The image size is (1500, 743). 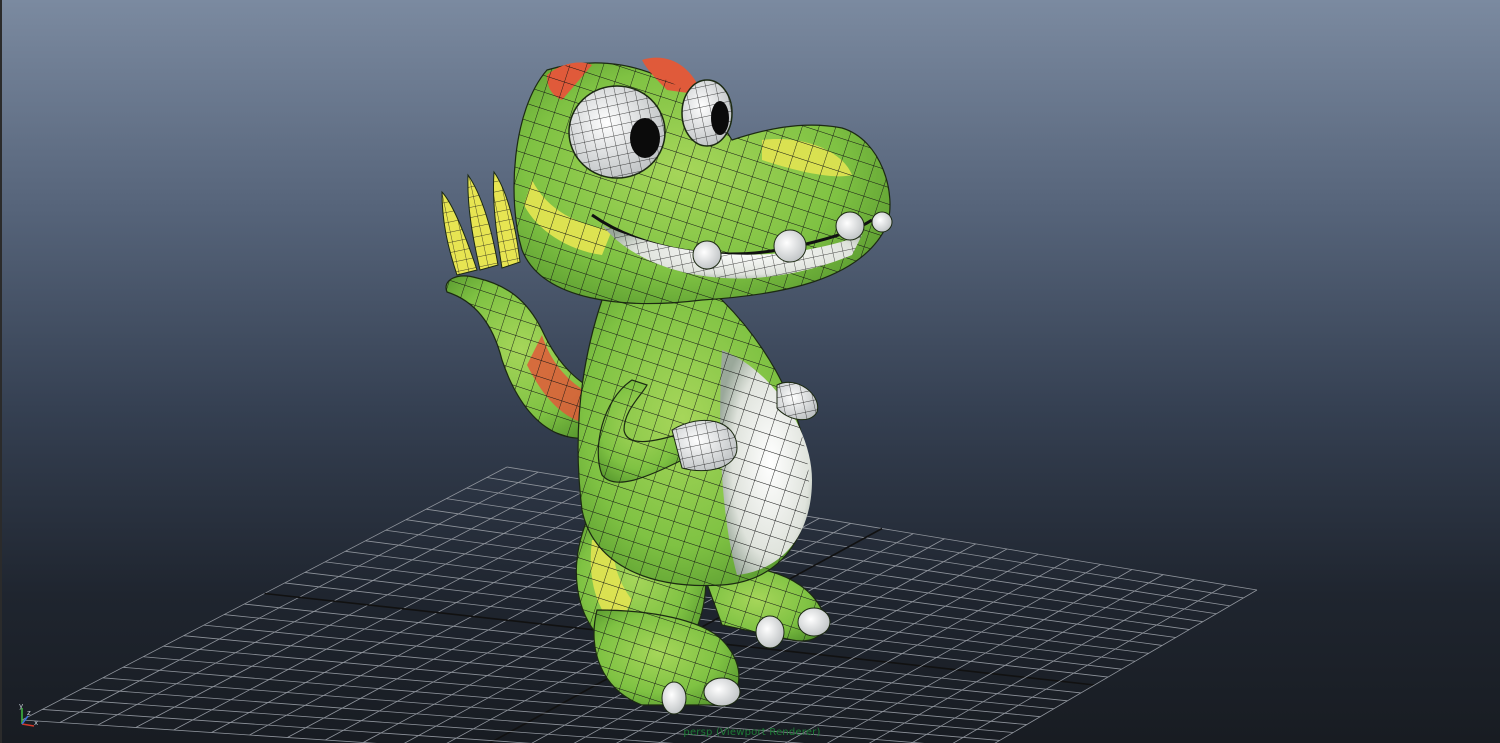 I want to click on axis-label-z: z, so click(x=29, y=713).